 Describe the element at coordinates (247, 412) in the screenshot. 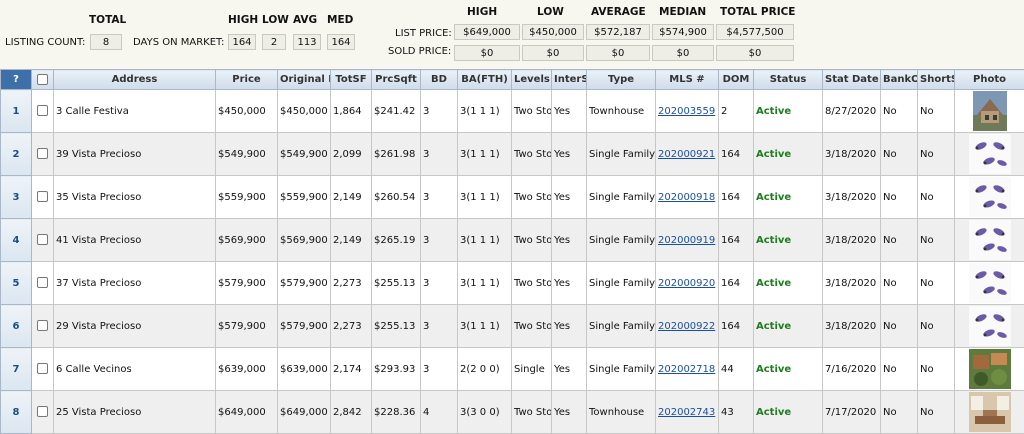

I see `price-cell: $649,000` at that location.